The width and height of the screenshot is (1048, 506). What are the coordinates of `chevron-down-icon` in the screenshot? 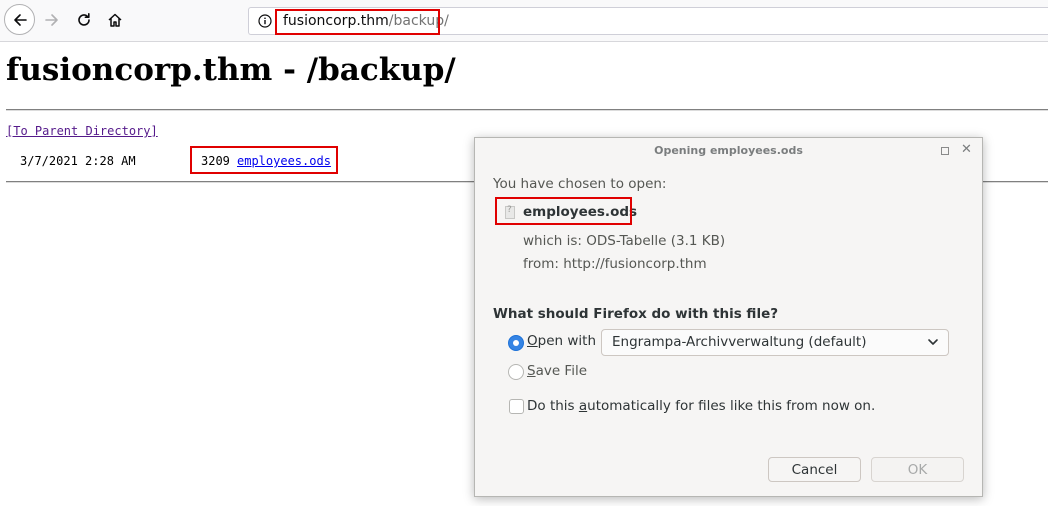 It's located at (933, 342).